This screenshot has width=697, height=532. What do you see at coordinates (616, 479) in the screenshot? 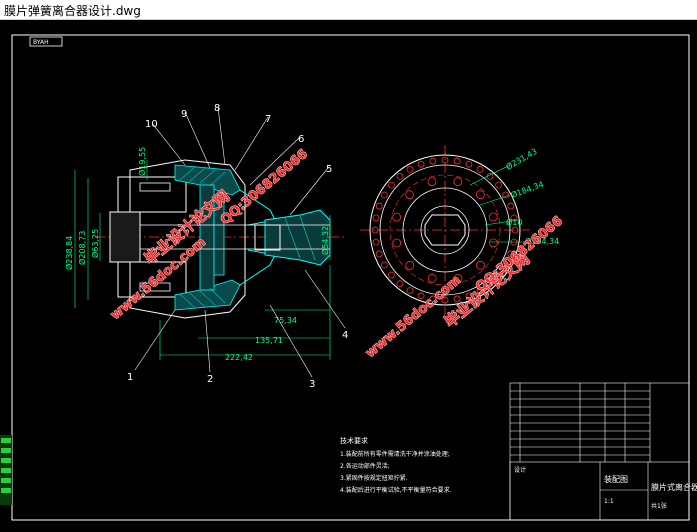
I see `title-block-row-label: 装配图` at bounding box center [616, 479].